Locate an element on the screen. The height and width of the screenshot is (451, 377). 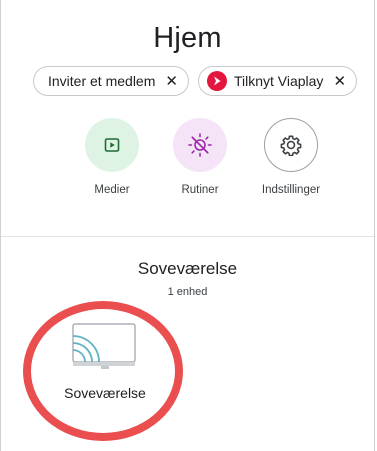
routines-label: Rutiner is located at coordinates (200, 190).